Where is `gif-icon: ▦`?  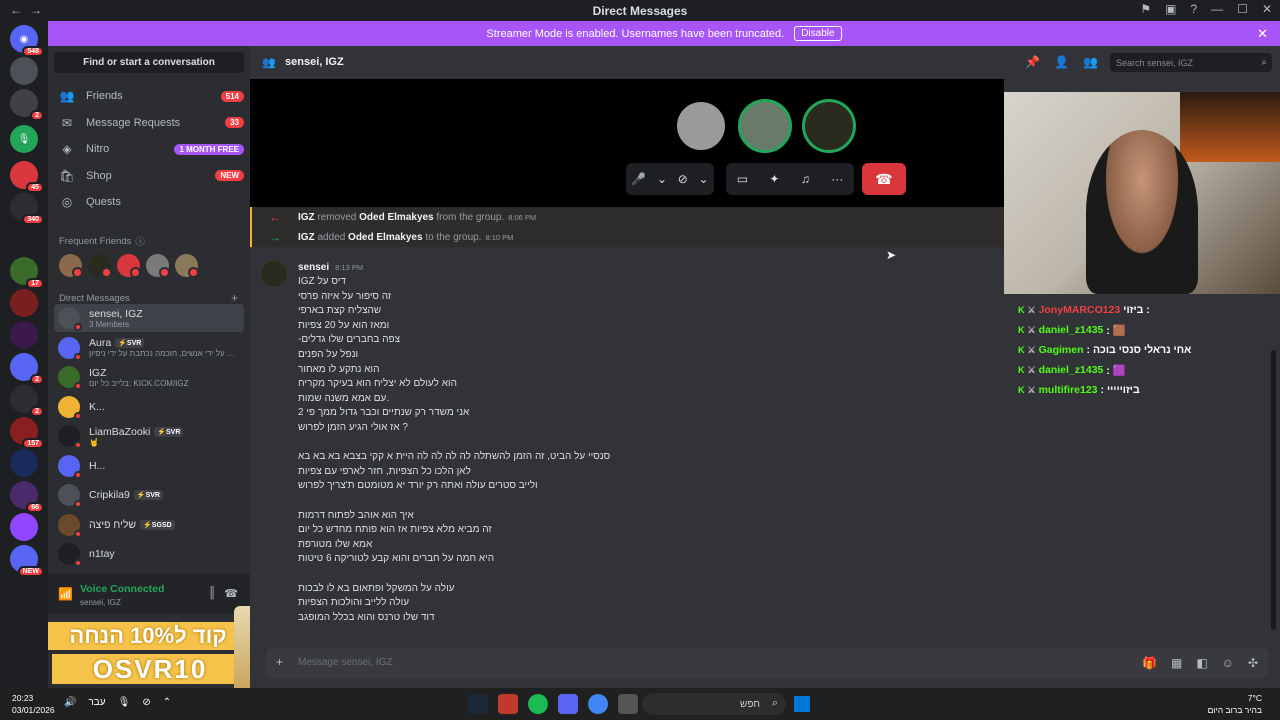
gif-icon: ▦ is located at coordinates (1176, 663).